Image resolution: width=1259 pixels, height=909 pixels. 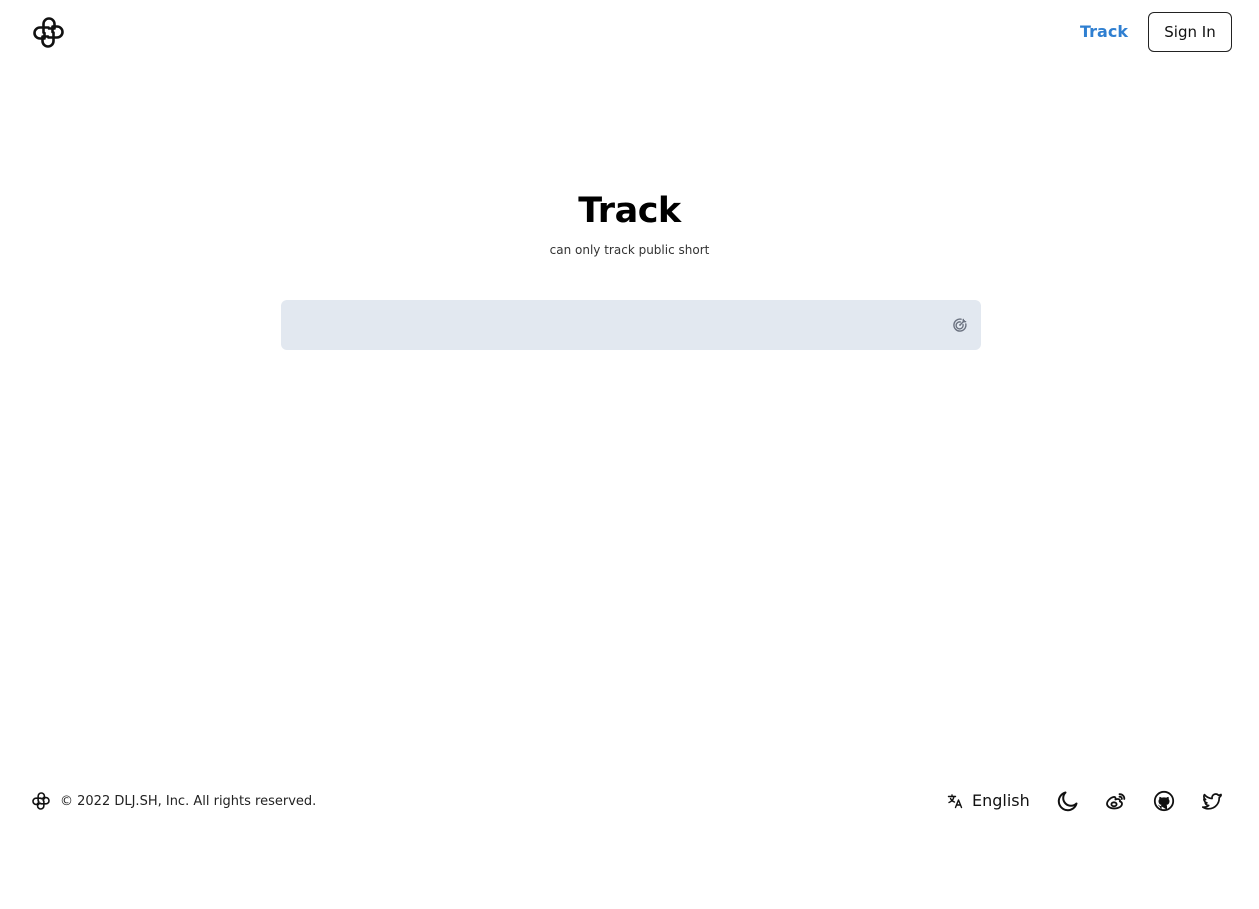 I want to click on github-icon, so click(x=1164, y=801).